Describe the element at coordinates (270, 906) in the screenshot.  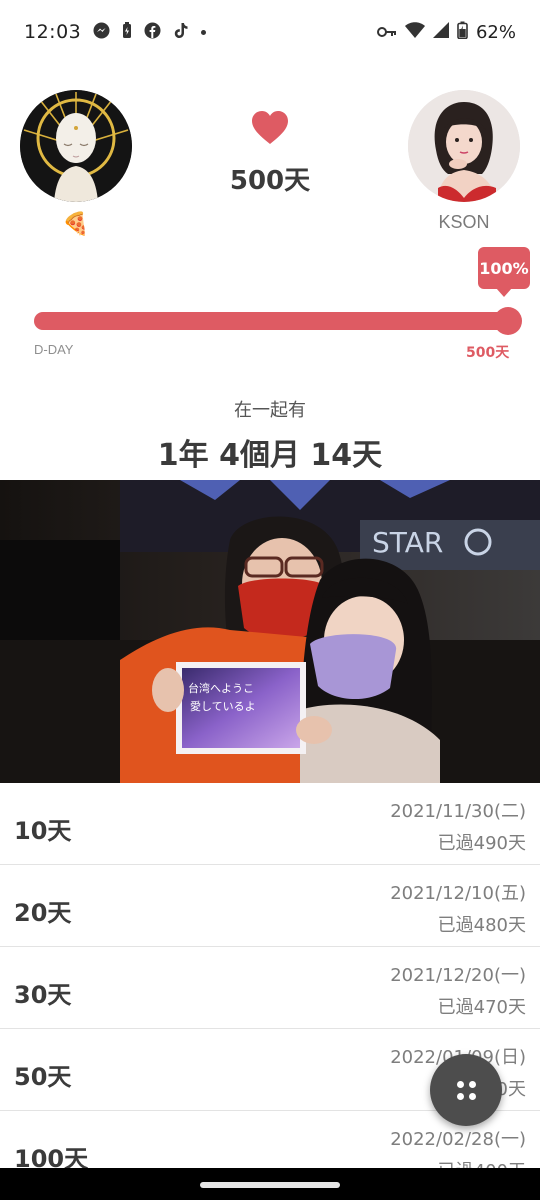
I see `milestone-row: 20天 2021/12/10(五) 已過480天` at that location.